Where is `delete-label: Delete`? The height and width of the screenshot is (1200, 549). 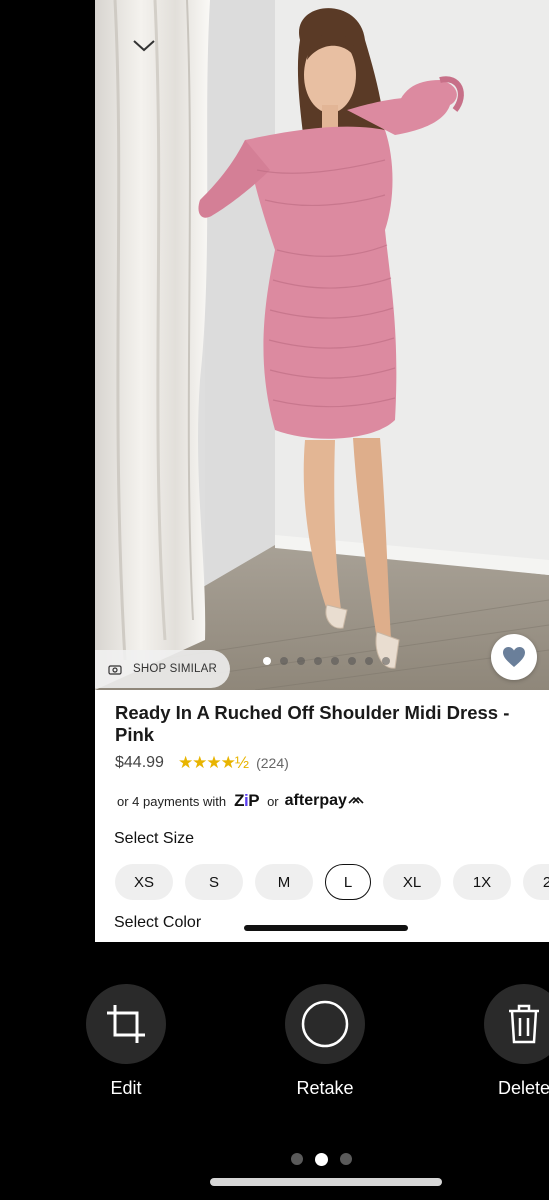
delete-label: Delete is located at coordinates (523, 1088).